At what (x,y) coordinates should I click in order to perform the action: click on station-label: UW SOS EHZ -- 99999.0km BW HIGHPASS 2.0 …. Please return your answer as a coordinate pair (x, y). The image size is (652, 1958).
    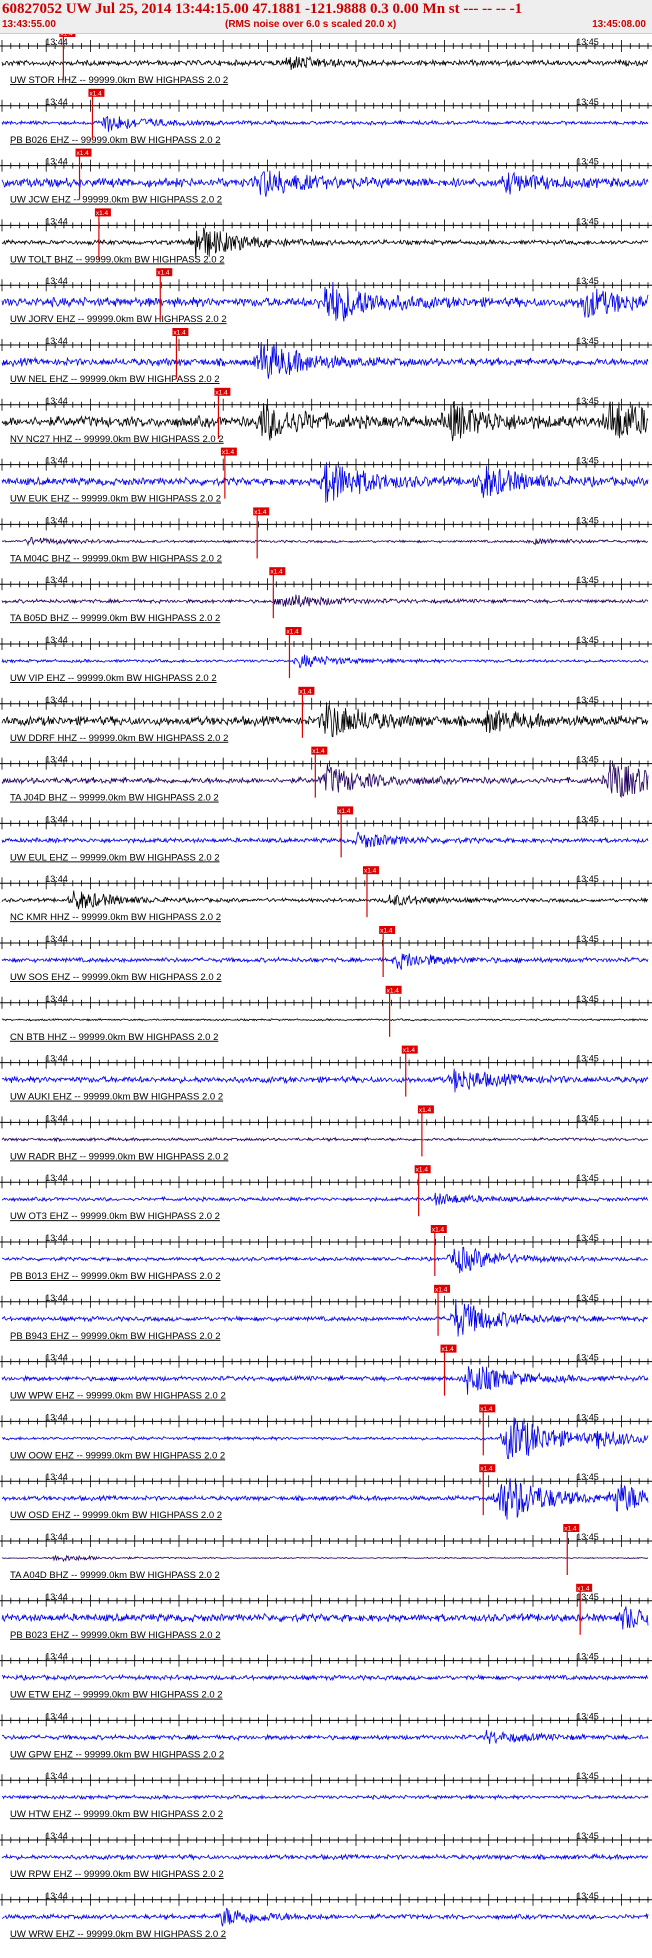
    Looking at the image, I should click on (116, 977).